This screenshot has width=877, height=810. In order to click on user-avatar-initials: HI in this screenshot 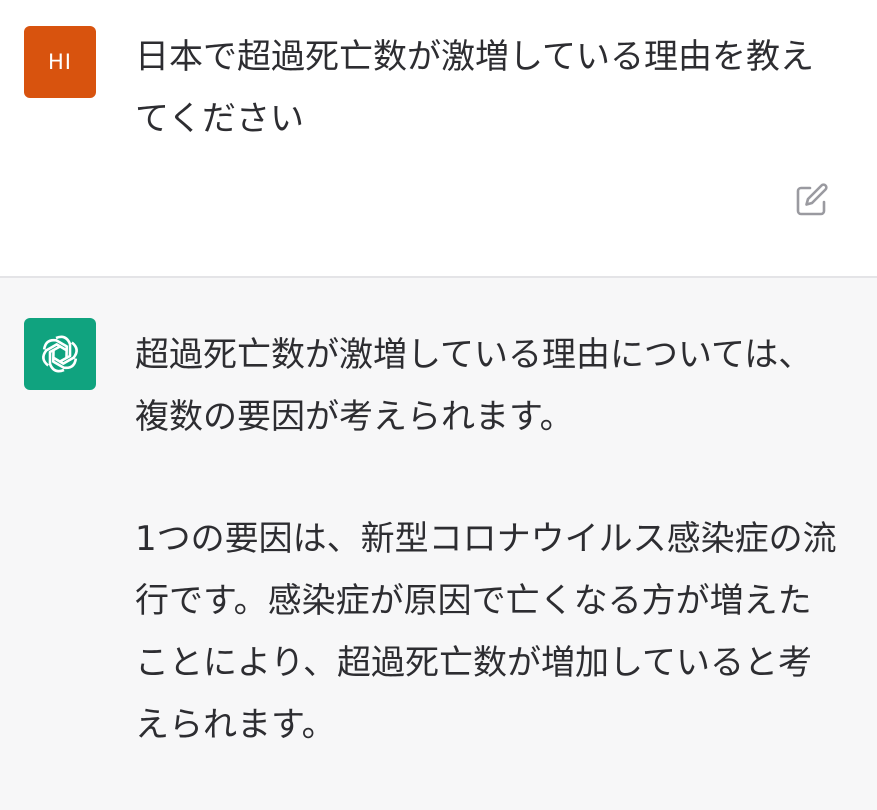, I will do `click(60, 62)`.